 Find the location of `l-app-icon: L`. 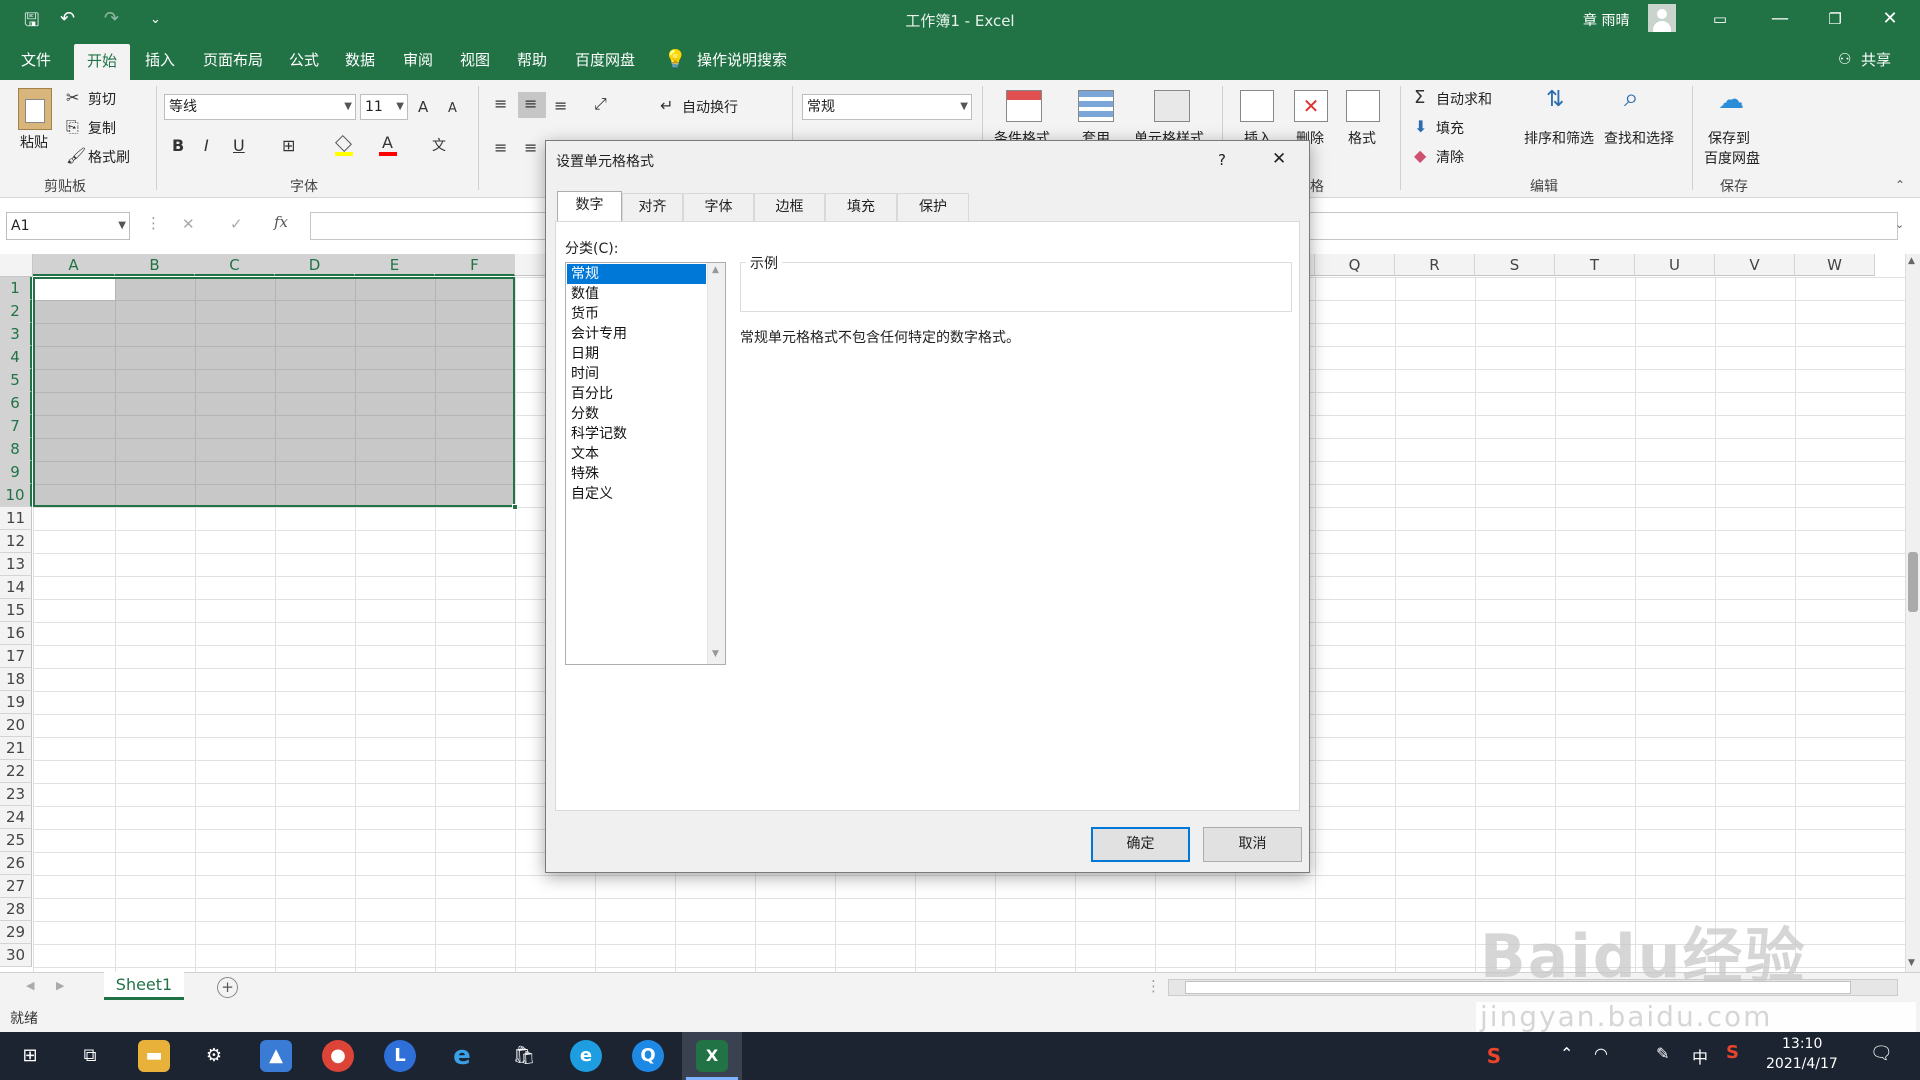

l-app-icon: L is located at coordinates (400, 1056).